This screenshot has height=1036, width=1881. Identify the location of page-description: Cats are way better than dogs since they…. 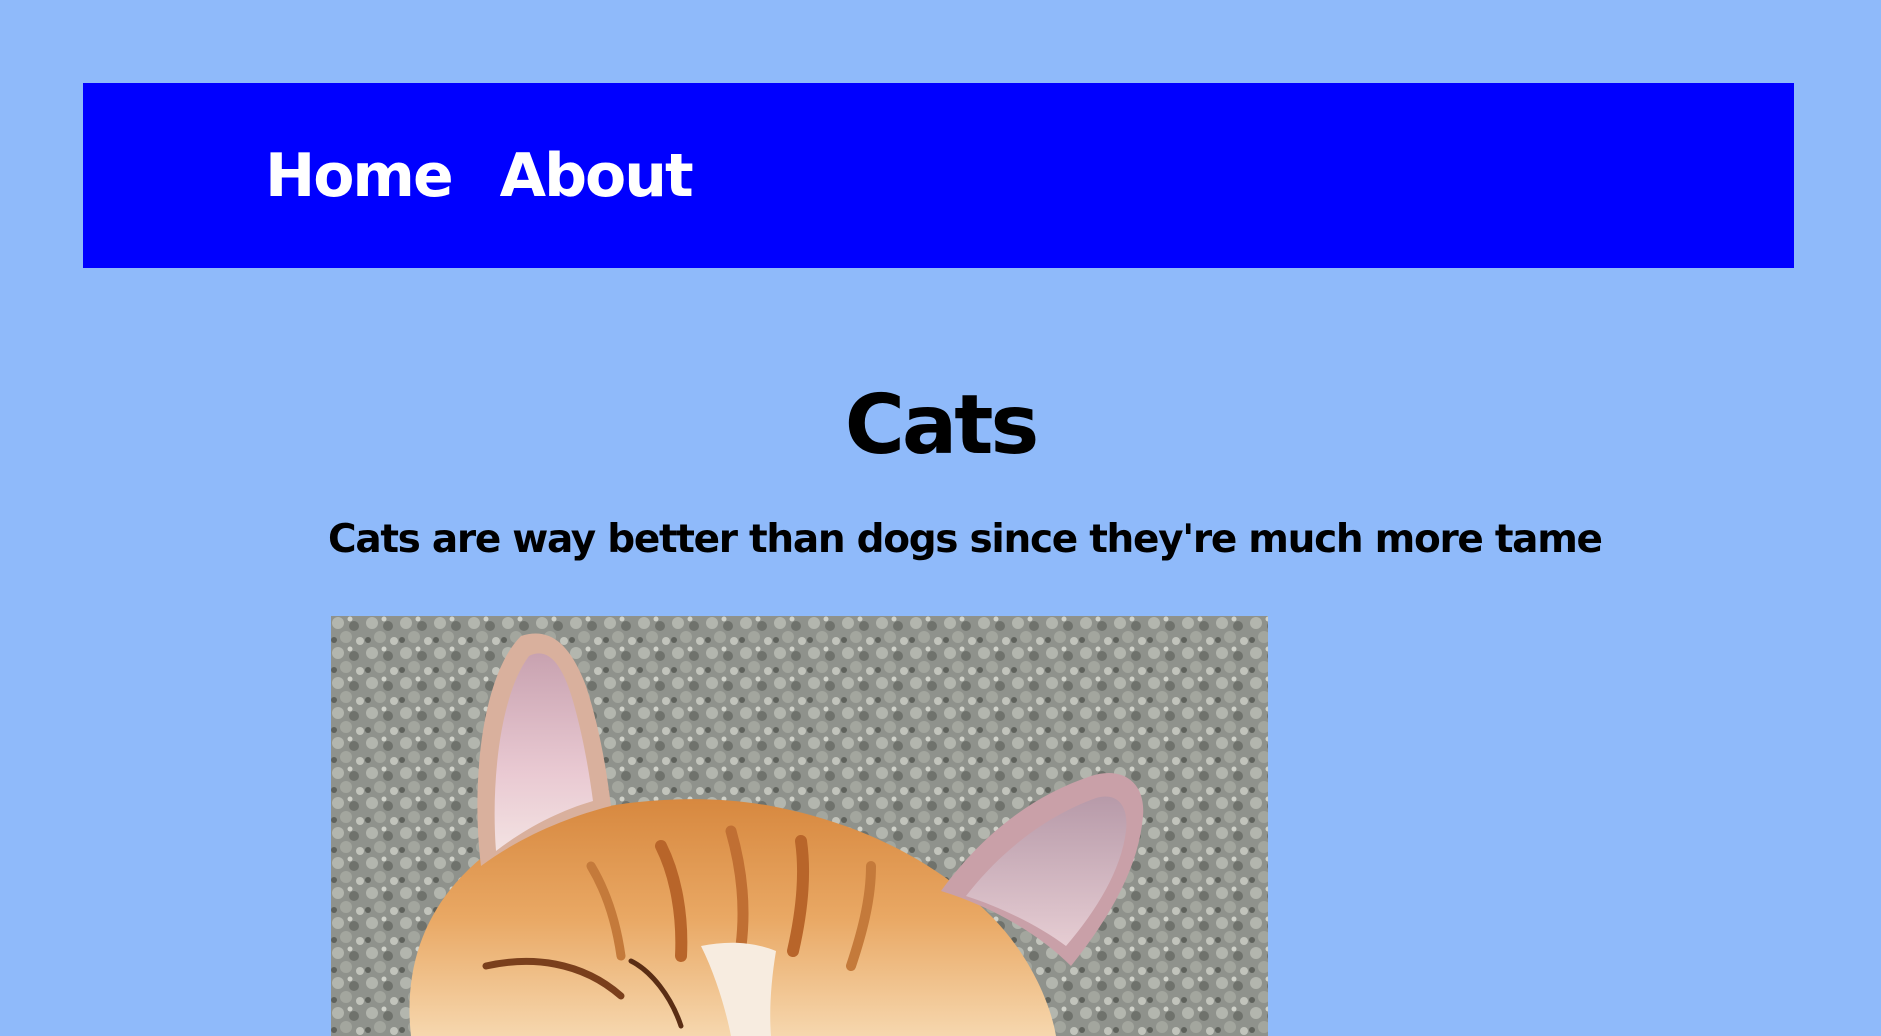
(965, 539).